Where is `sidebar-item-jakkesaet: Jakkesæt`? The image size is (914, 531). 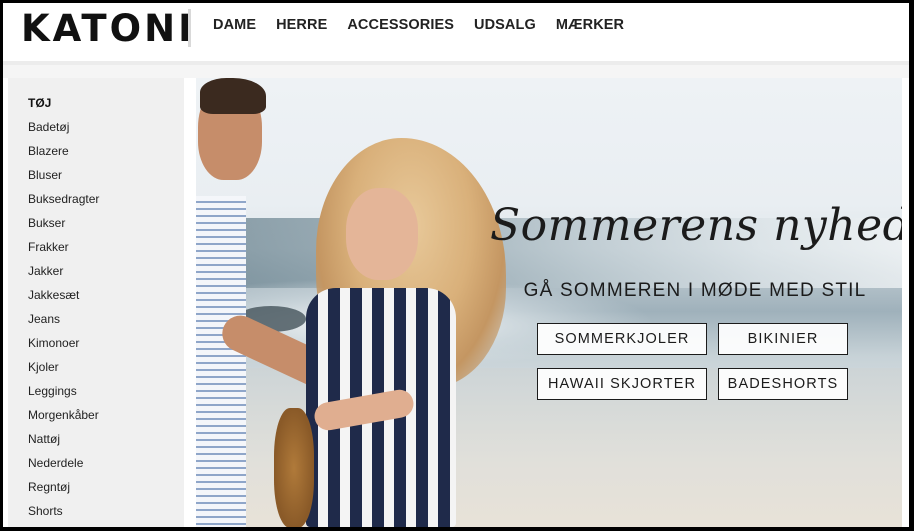 sidebar-item-jakkesaet: Jakkesæt is located at coordinates (63, 300).